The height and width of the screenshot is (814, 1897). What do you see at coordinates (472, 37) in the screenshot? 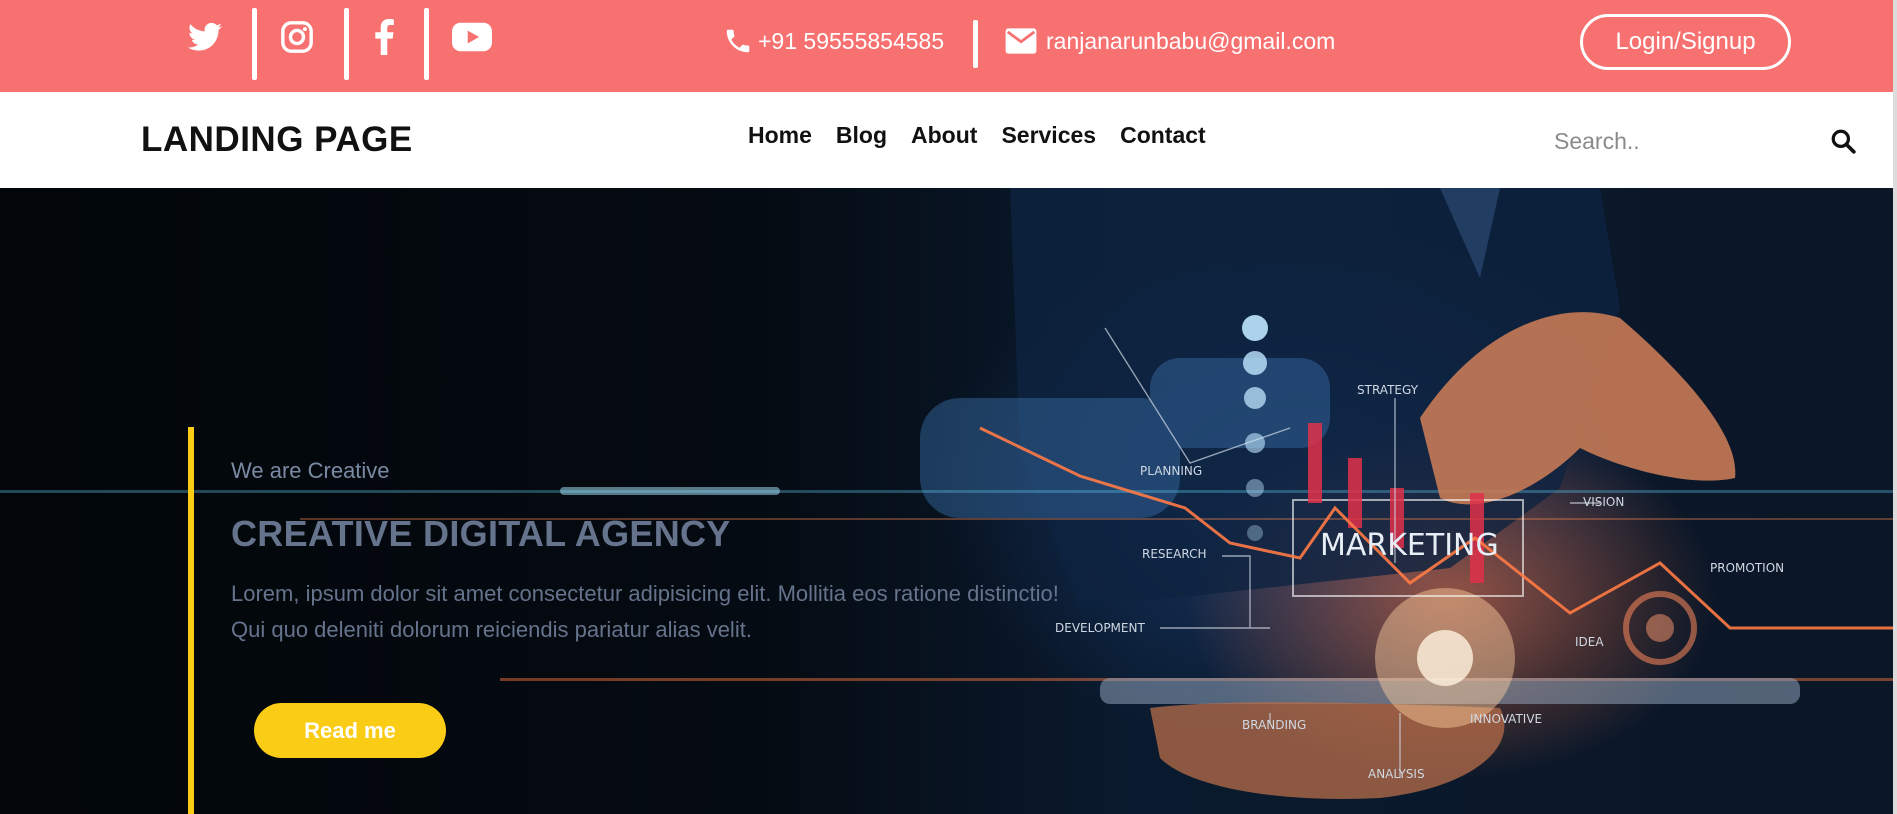
I see `youtube-icon` at bounding box center [472, 37].